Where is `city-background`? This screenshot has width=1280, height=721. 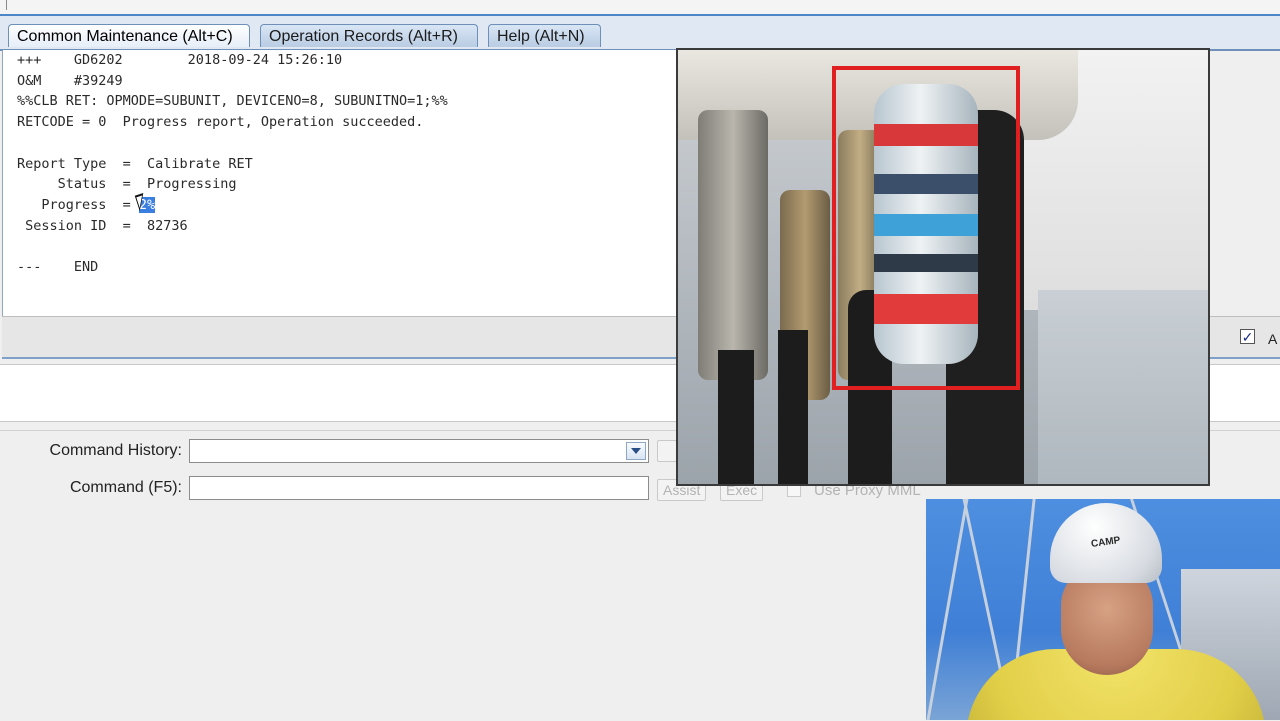
city-background is located at coordinates (1123, 387).